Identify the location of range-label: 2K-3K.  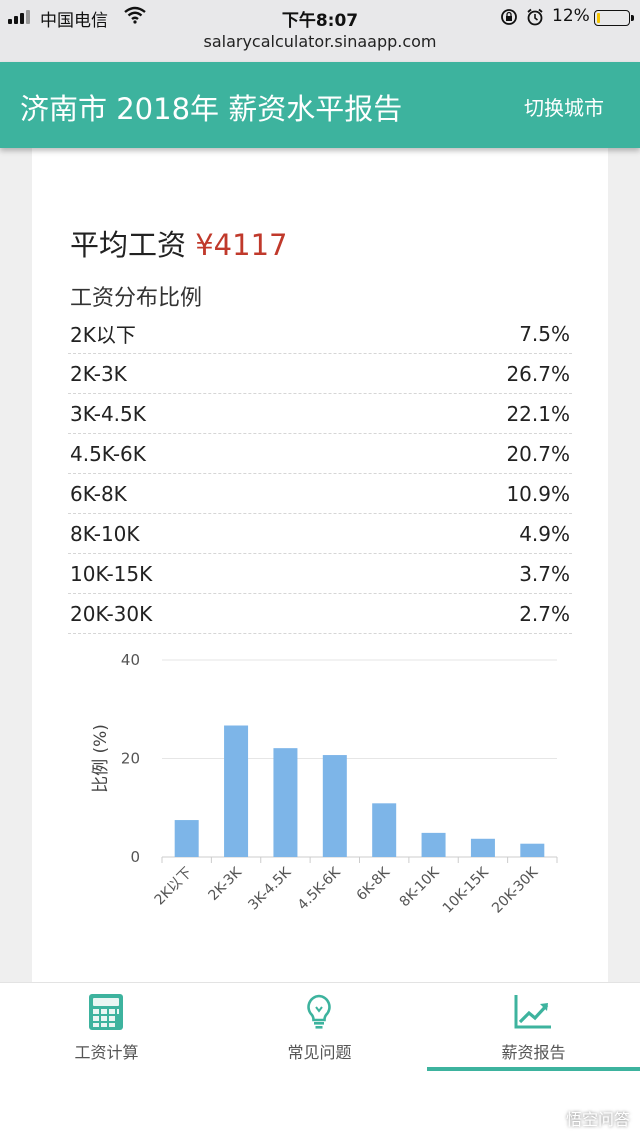
(98, 373).